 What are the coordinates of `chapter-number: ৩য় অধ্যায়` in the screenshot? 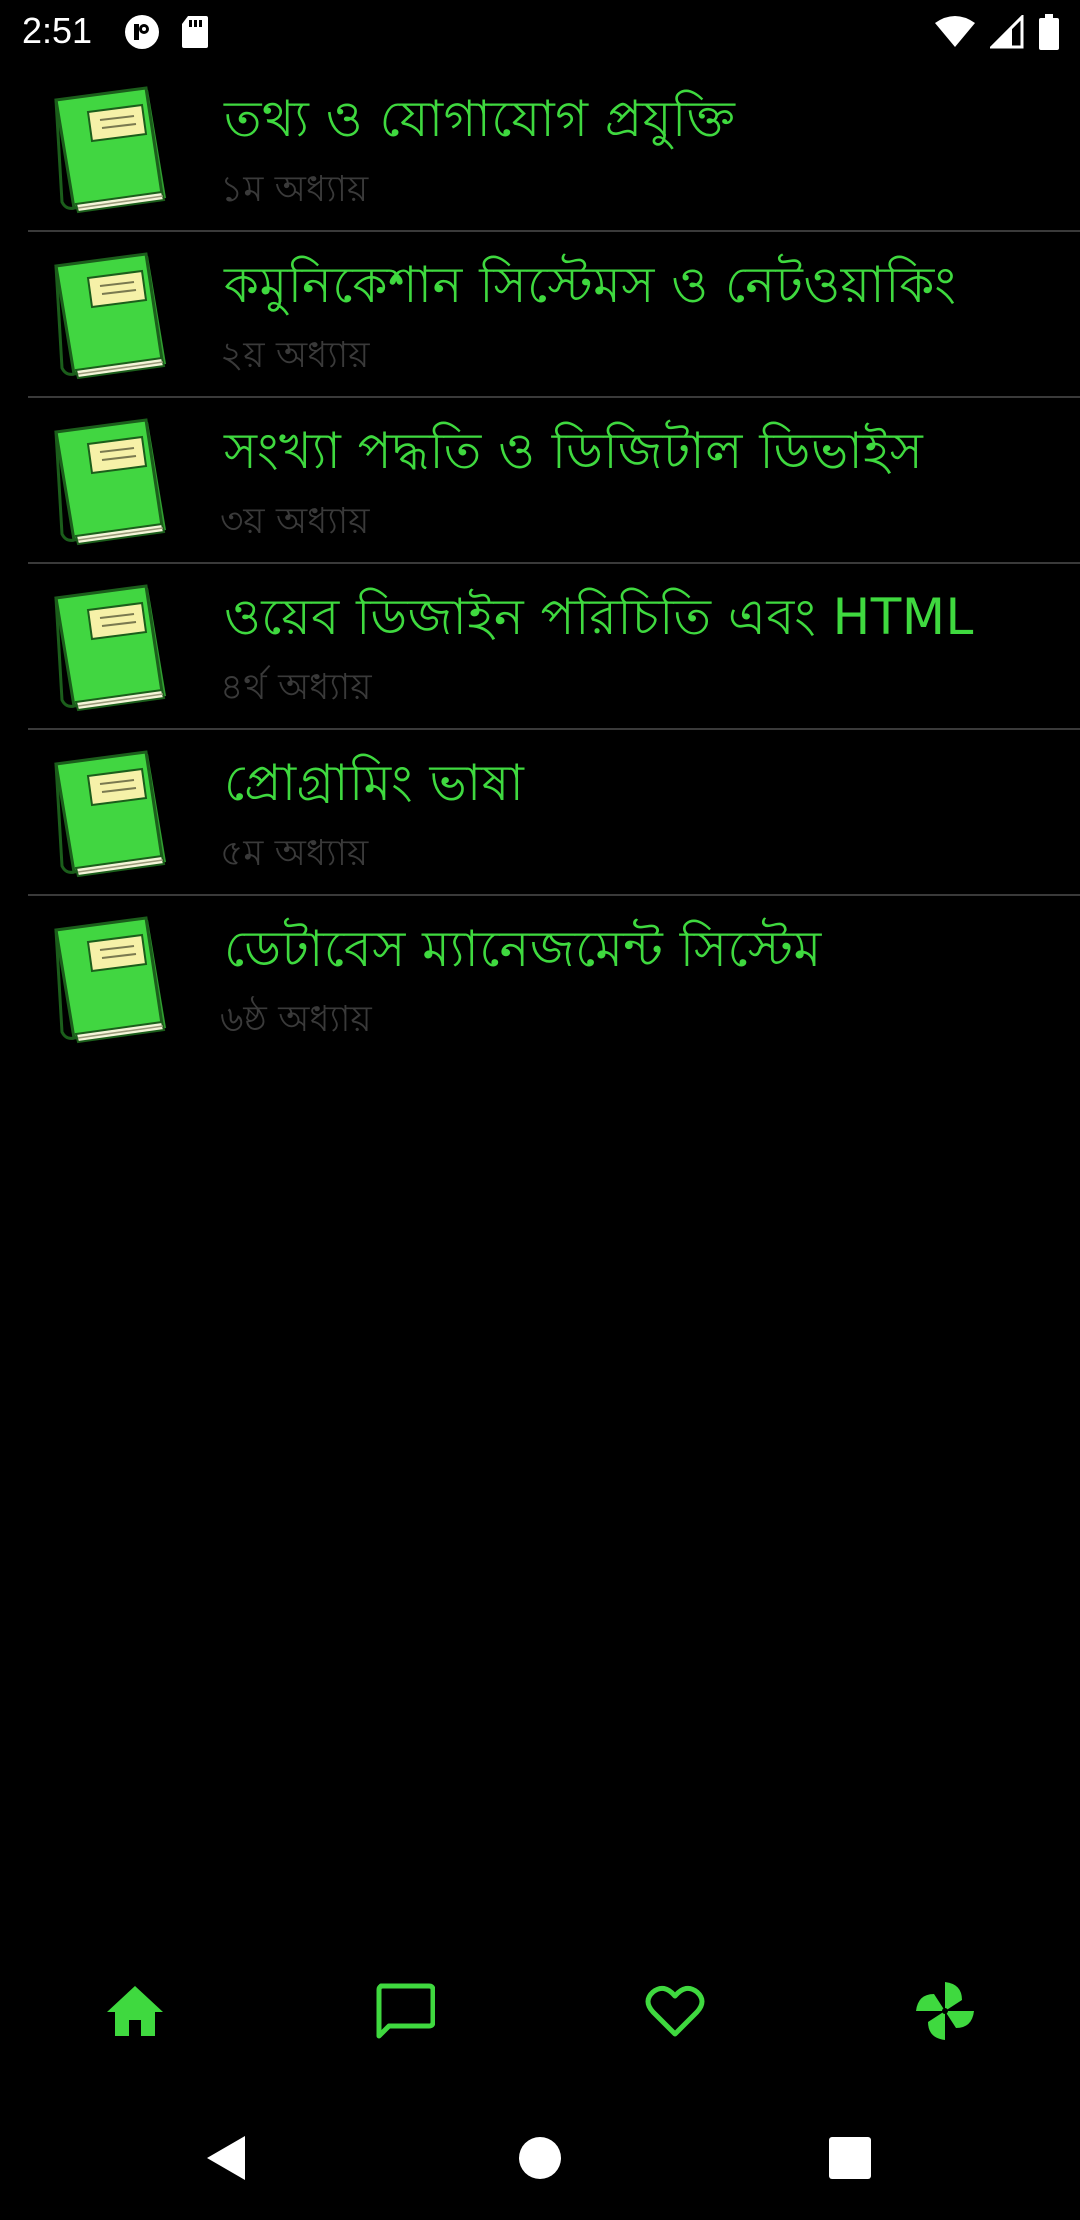 It's located at (295, 521).